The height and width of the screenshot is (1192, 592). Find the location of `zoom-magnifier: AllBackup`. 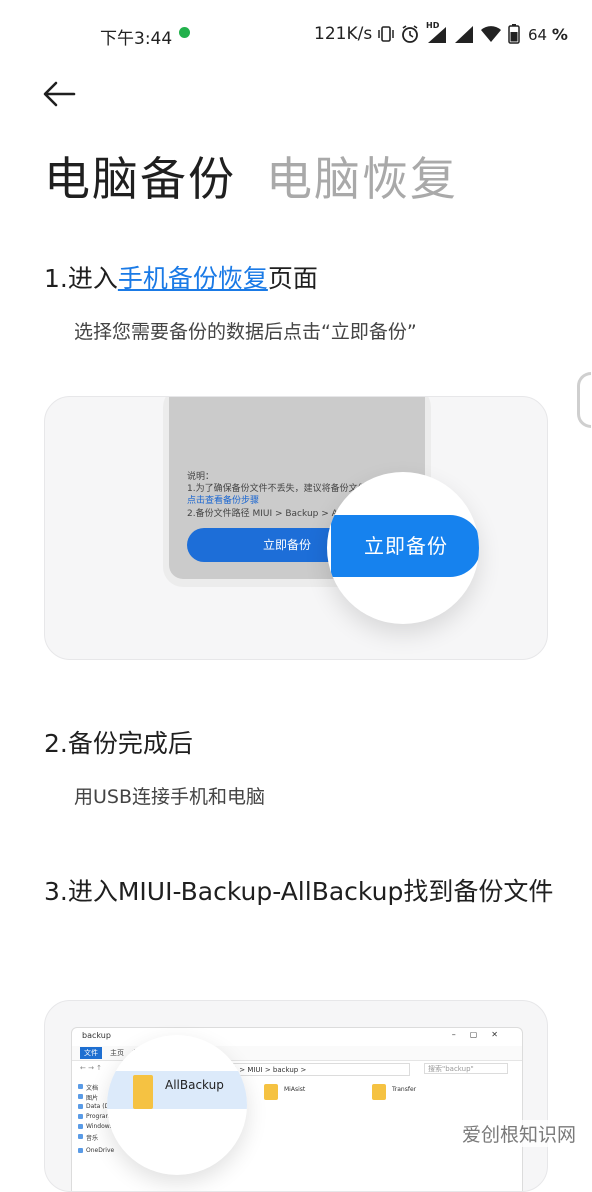

zoom-magnifier: AllBackup is located at coordinates (177, 1105).